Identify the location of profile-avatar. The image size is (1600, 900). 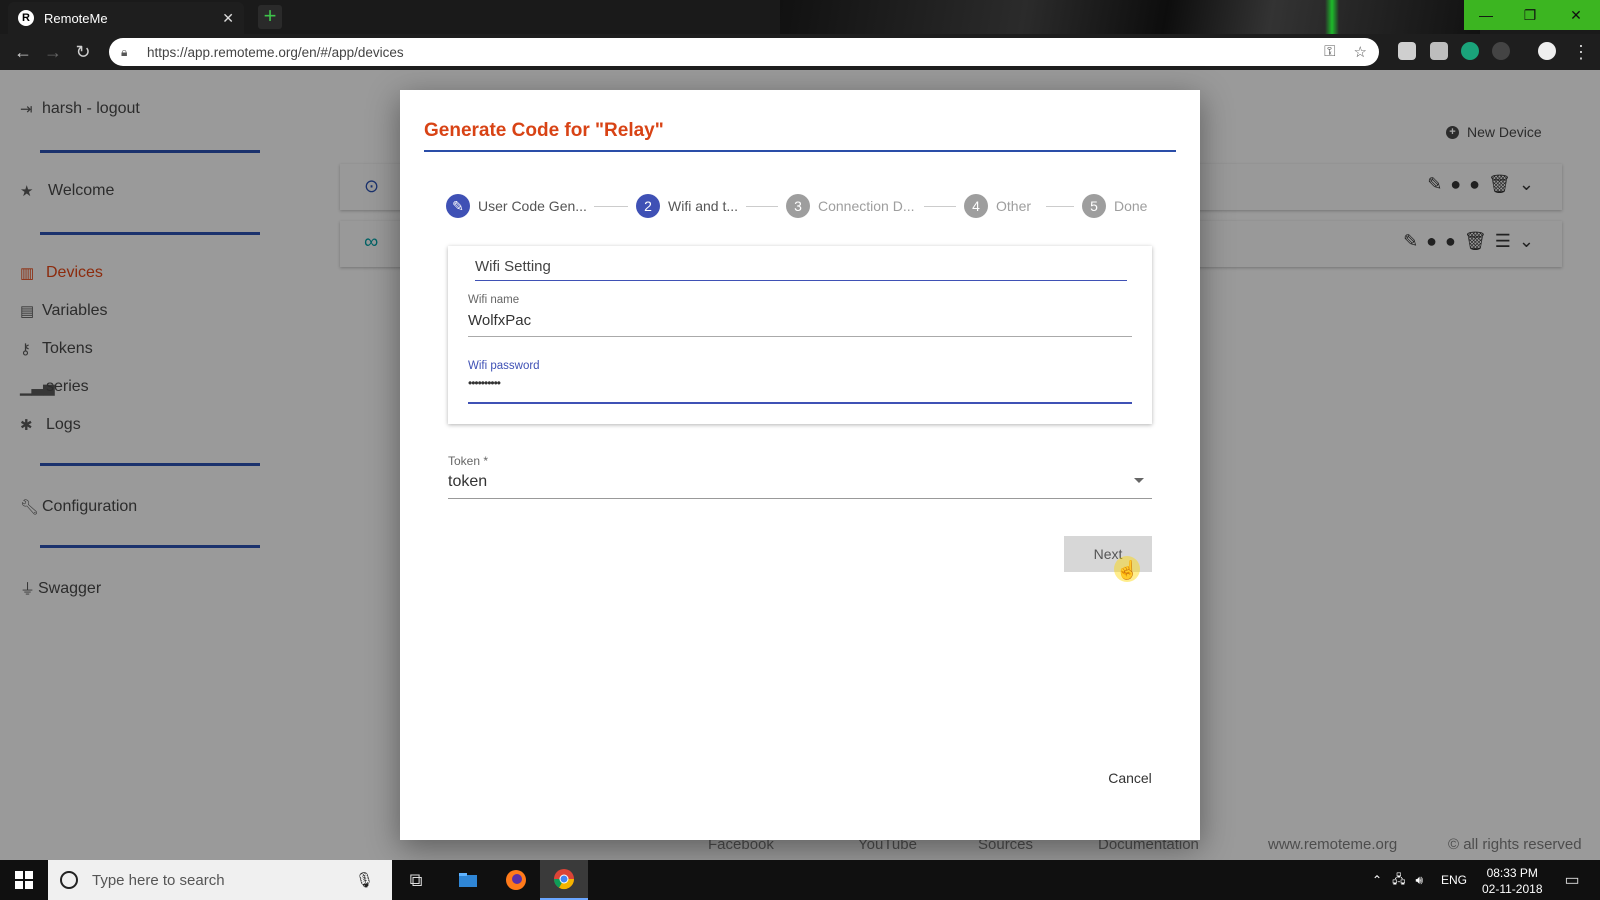
(1547, 51).